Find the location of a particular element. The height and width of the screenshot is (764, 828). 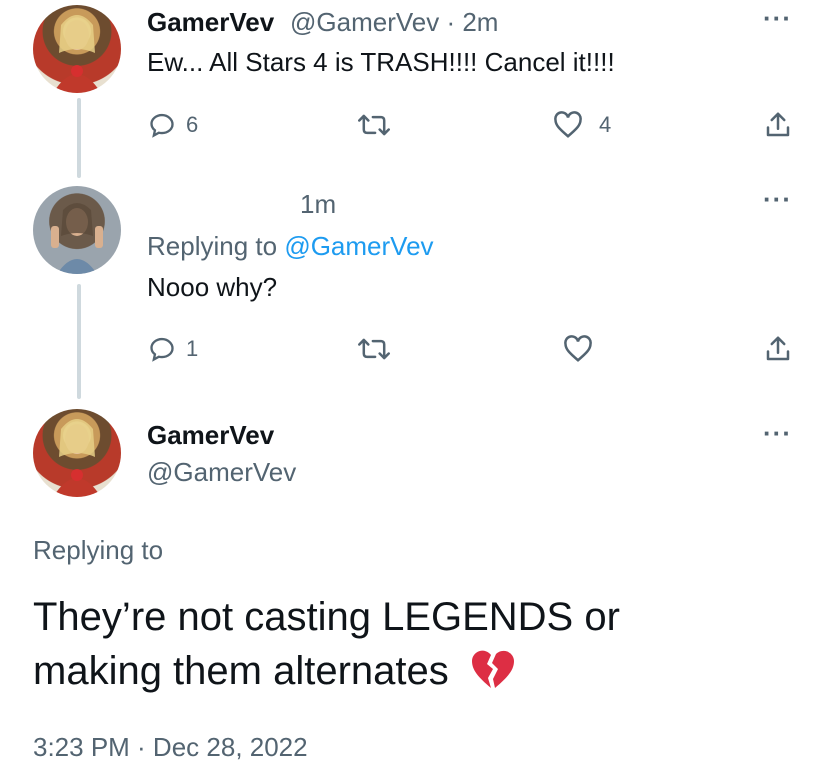

tweet-text-line: They’re not casting LEGENDS or is located at coordinates (326, 617).